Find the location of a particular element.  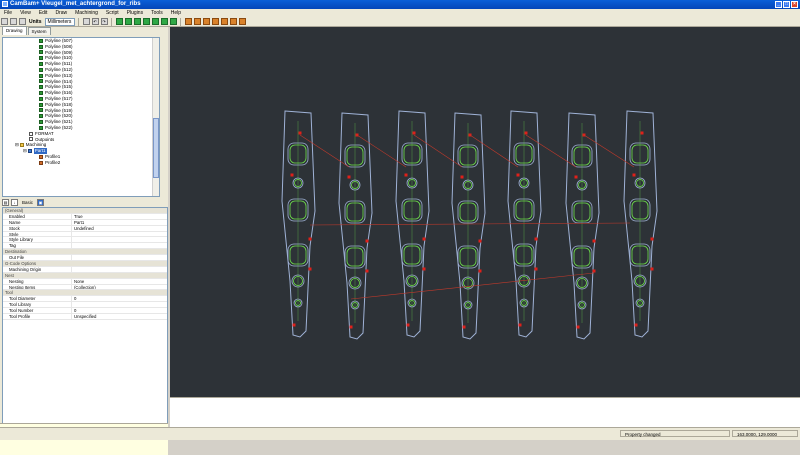

property-value: (Collection) is located at coordinates (119, 287).